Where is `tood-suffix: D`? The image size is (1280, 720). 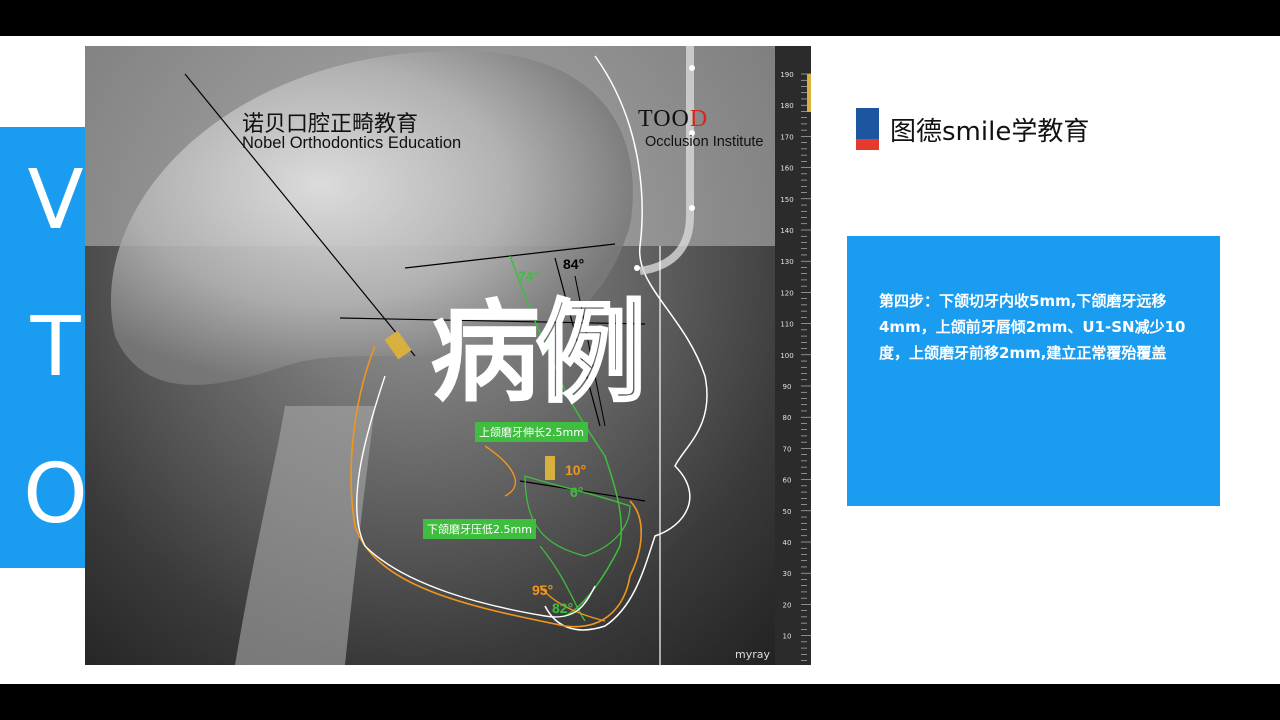 tood-suffix: D is located at coordinates (699, 119).